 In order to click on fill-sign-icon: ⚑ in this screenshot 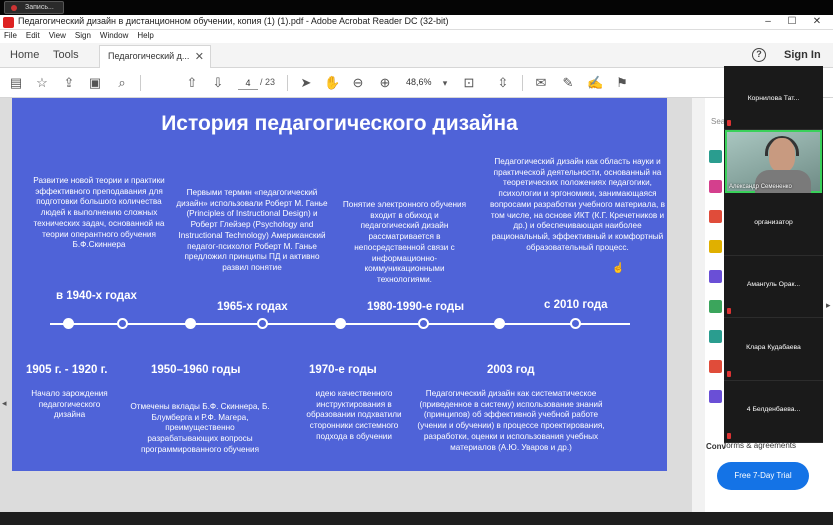, I will do `click(622, 83)`.